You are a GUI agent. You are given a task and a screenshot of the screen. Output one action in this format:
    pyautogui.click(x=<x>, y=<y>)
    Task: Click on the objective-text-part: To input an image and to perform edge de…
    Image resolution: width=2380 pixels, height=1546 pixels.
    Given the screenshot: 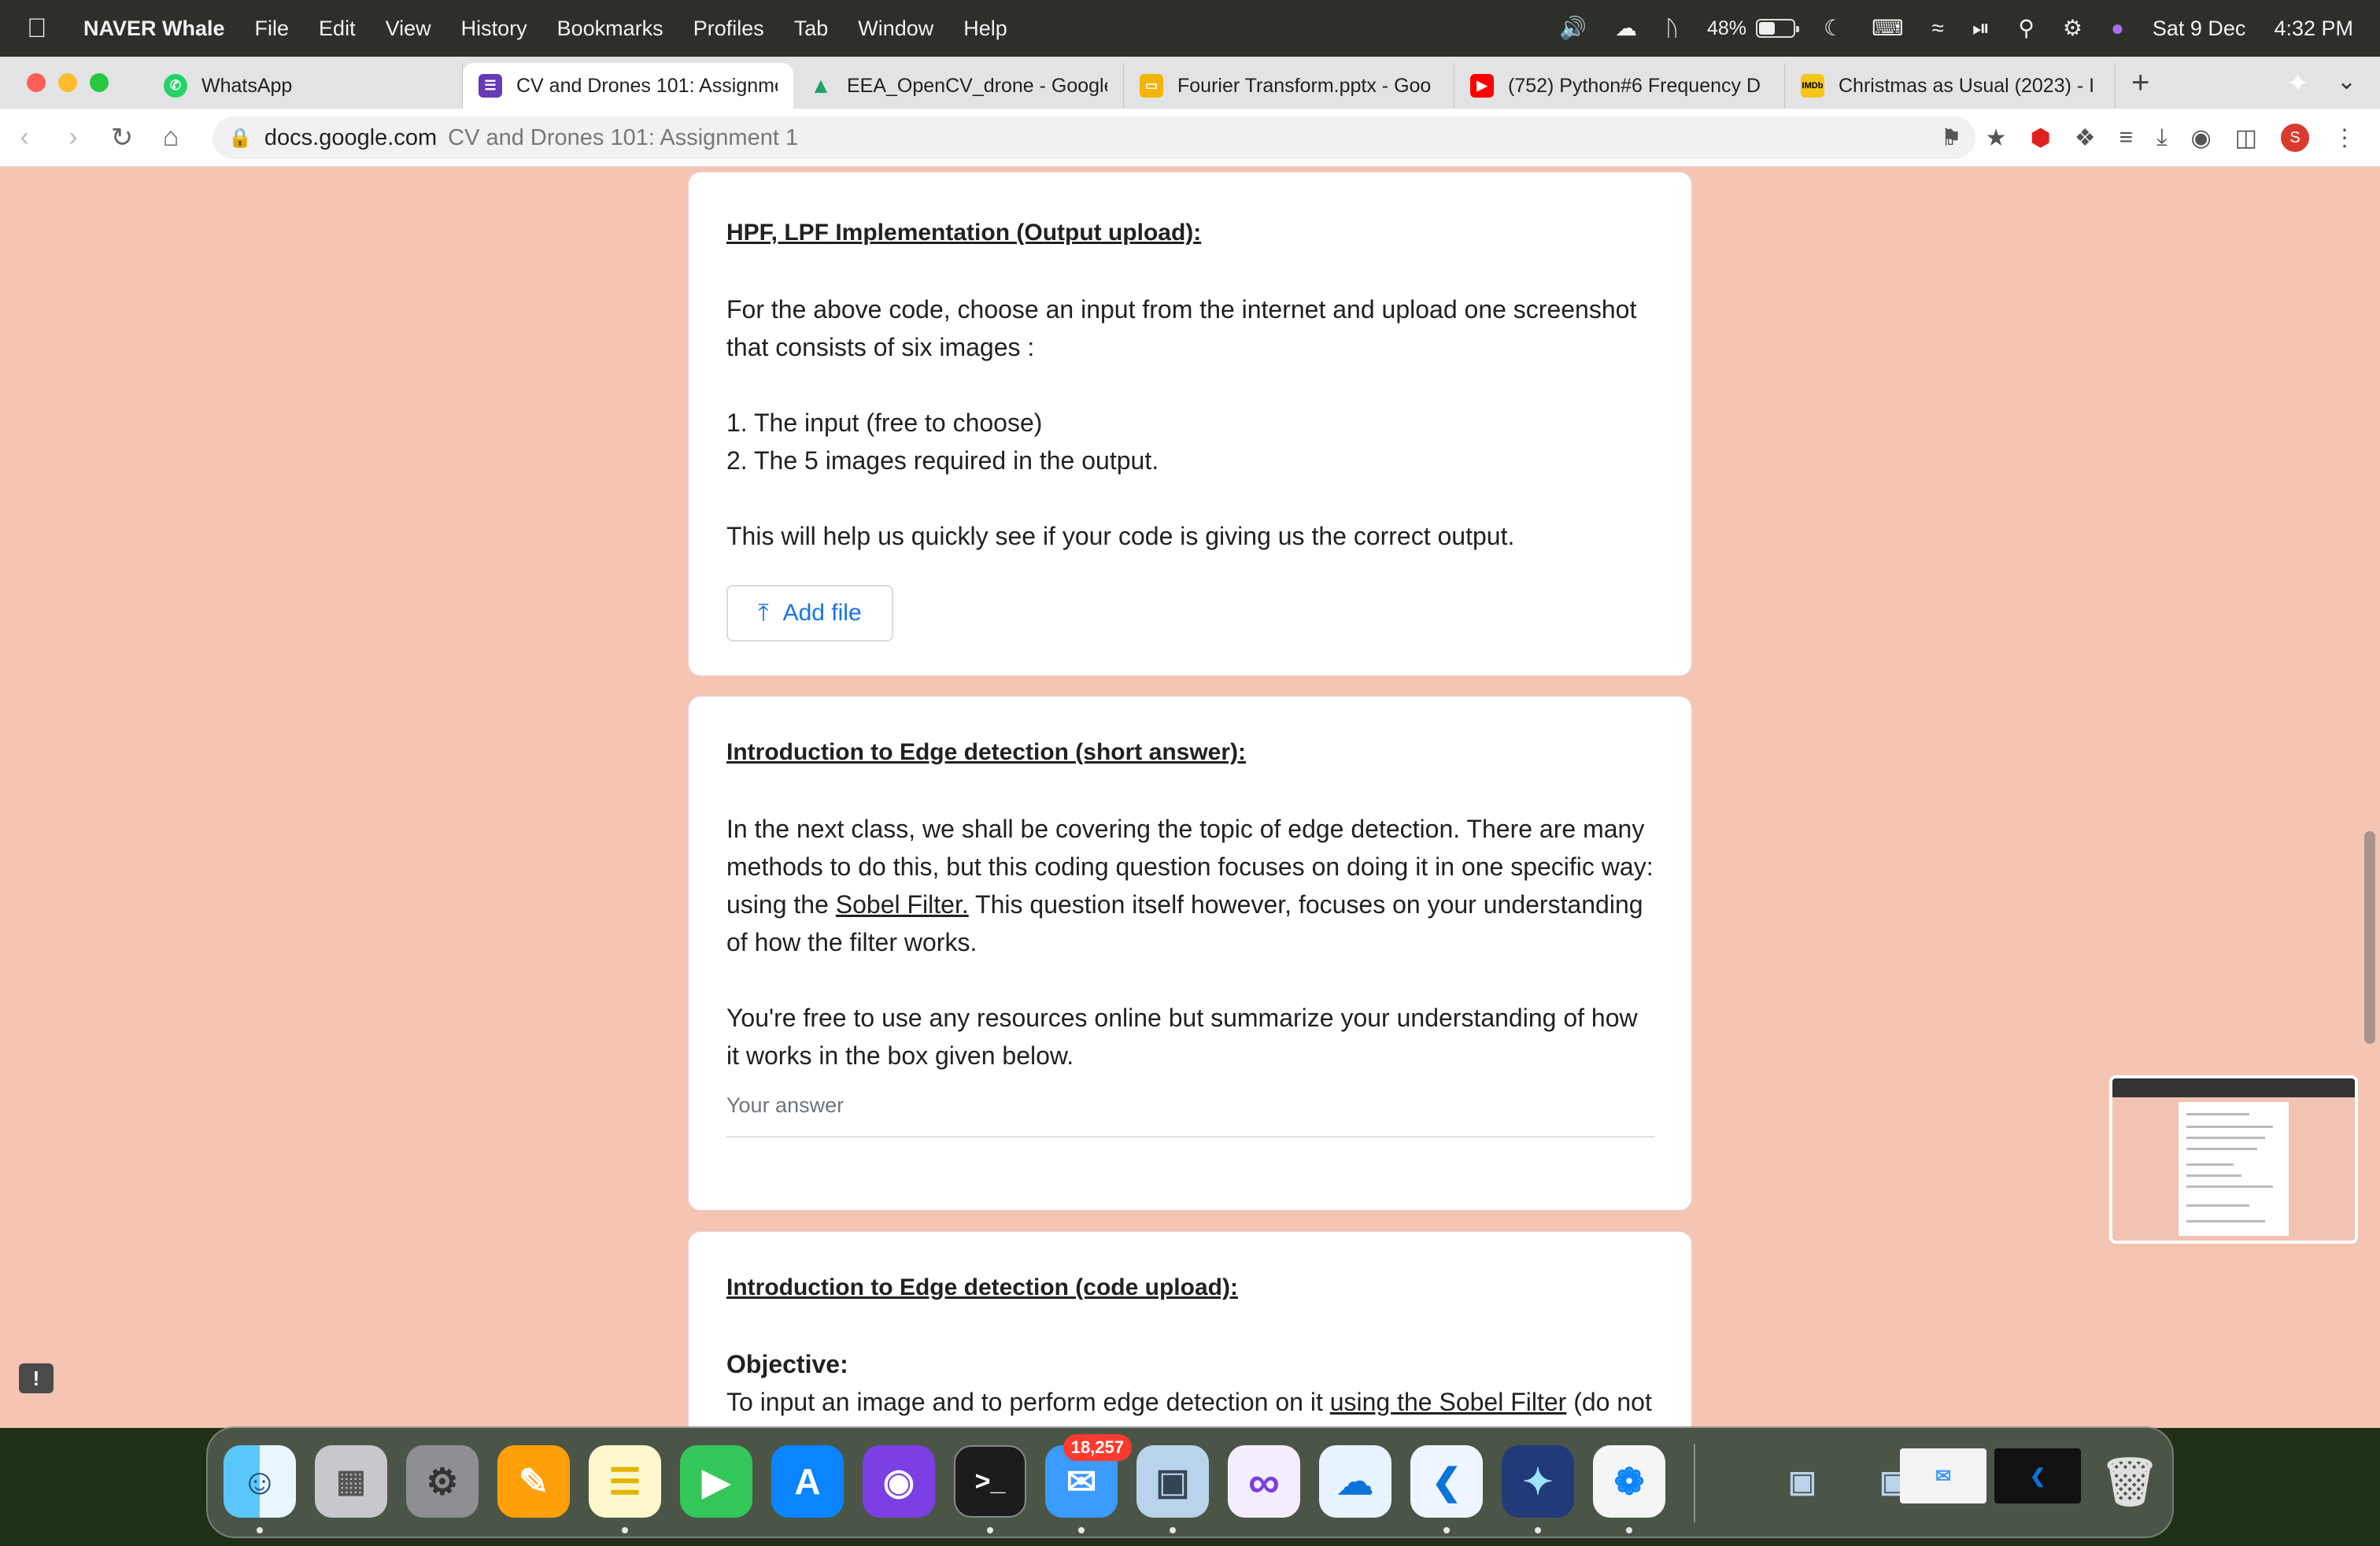 What is the action you would take?
    pyautogui.click(x=1028, y=1402)
    